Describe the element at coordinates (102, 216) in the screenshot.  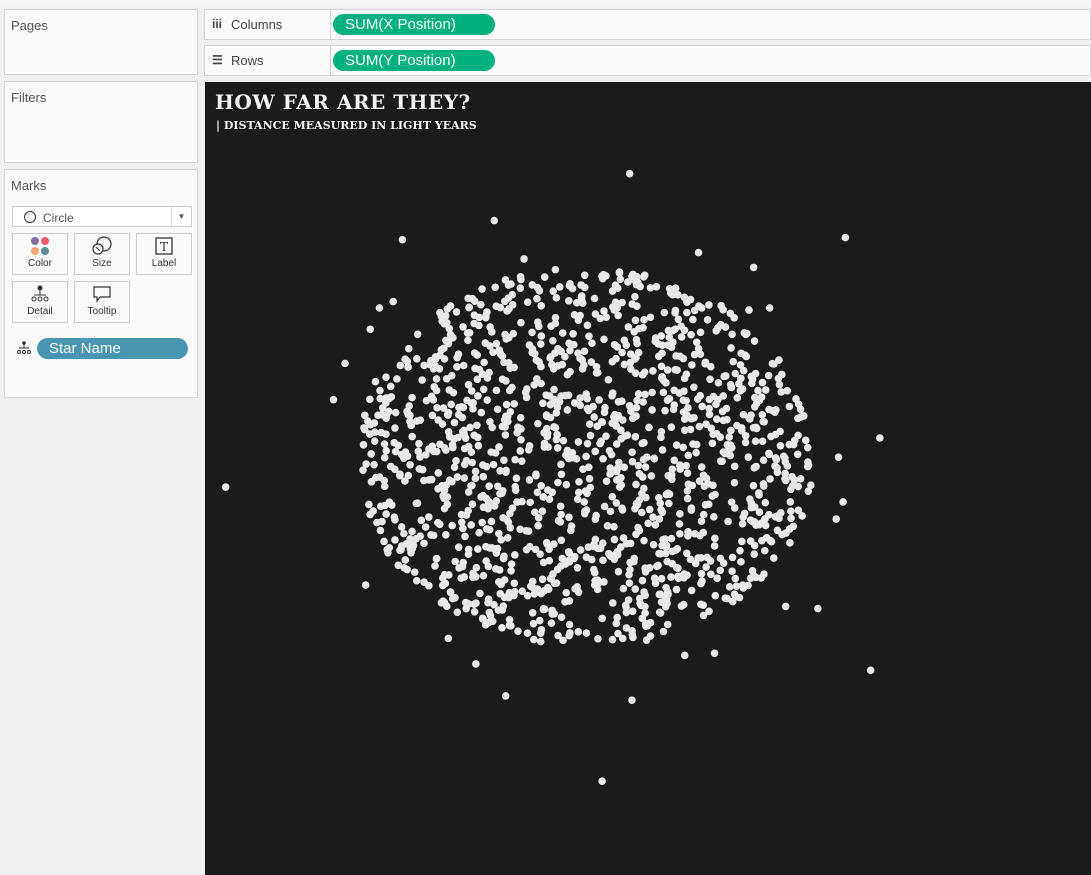
I see `mark-type-dropdown: Circle ▼` at that location.